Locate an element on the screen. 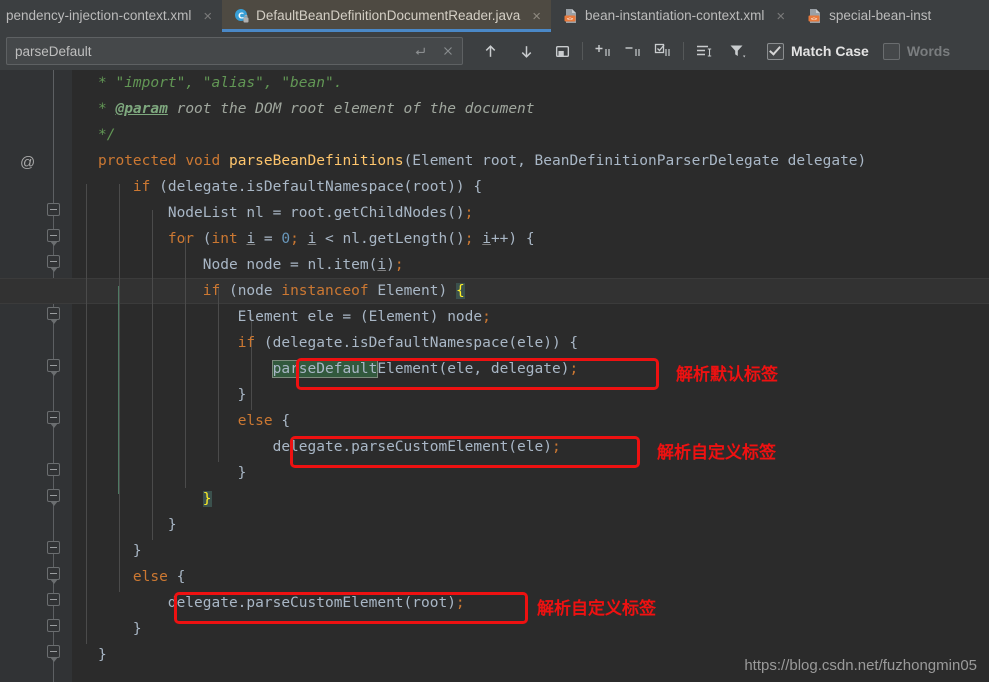  editor-gutter: @ is located at coordinates (36, 376).